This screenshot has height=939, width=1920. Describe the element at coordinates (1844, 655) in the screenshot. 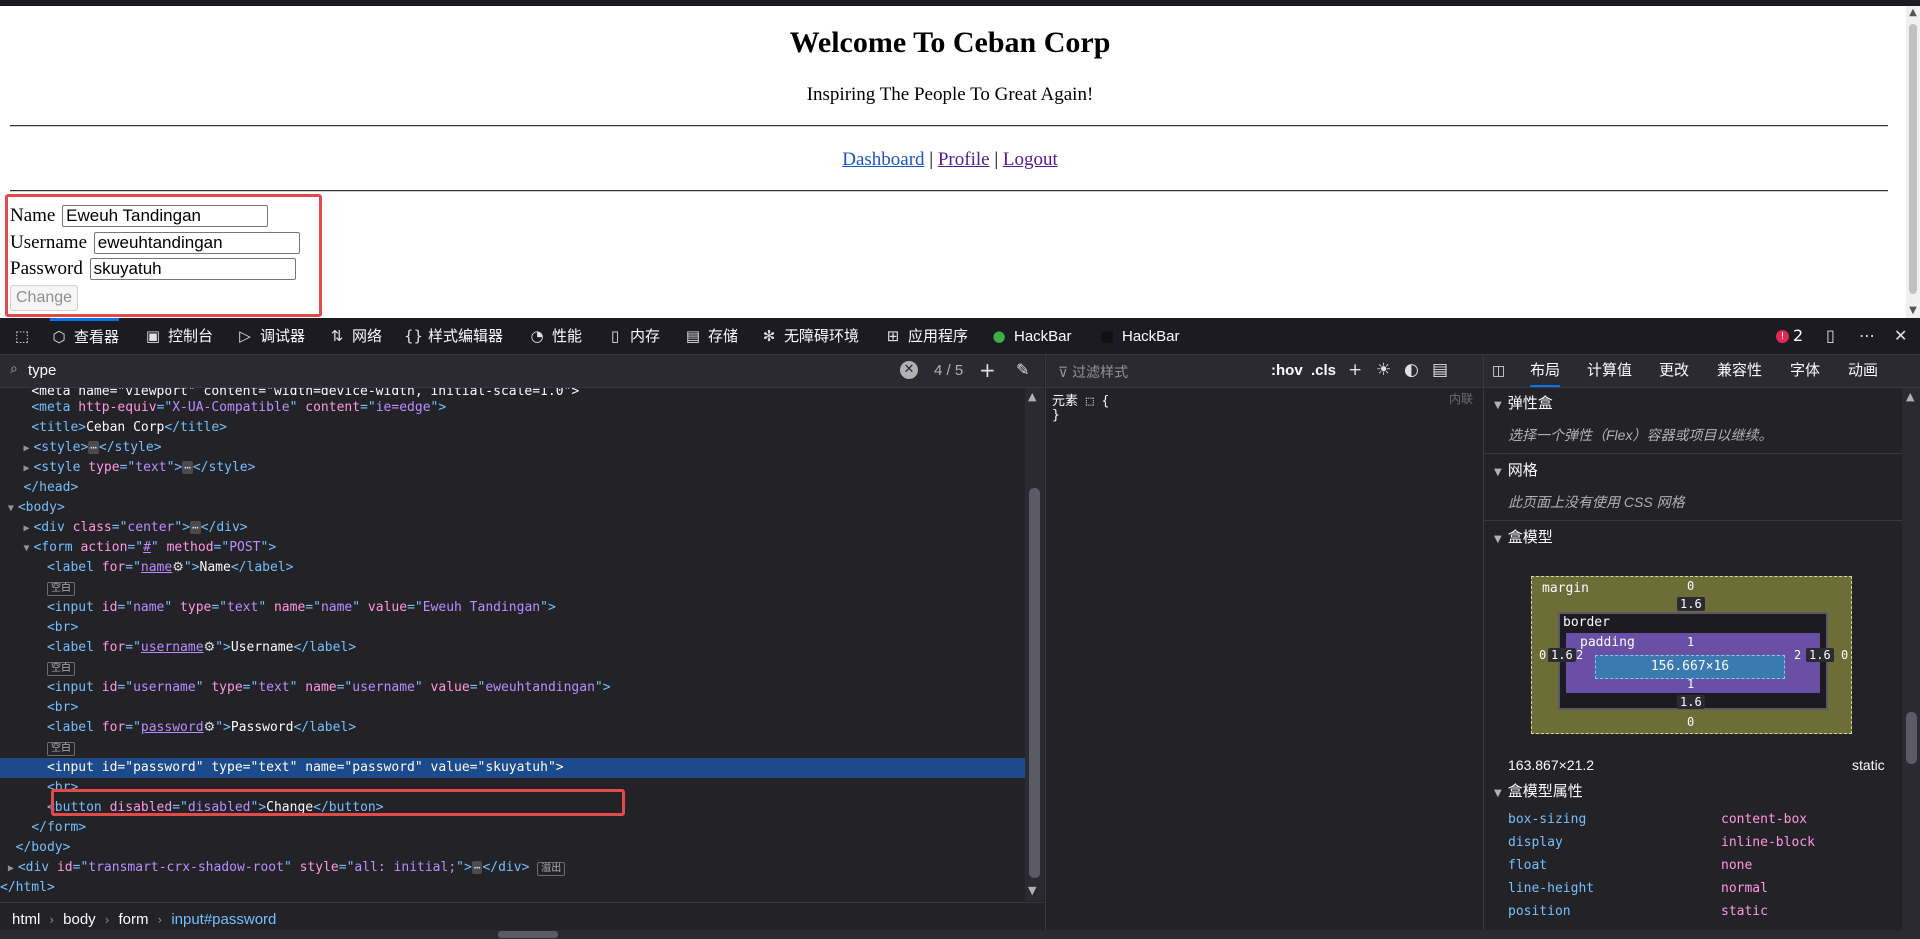

I see `margin-right-value: 0` at that location.